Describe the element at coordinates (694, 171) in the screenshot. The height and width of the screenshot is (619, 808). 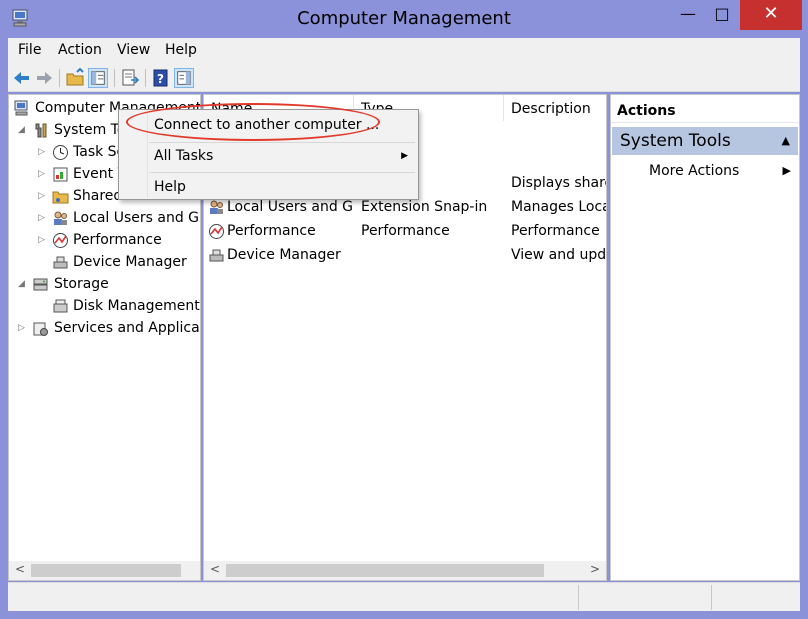
I see `more-actions-label: More Actions` at that location.